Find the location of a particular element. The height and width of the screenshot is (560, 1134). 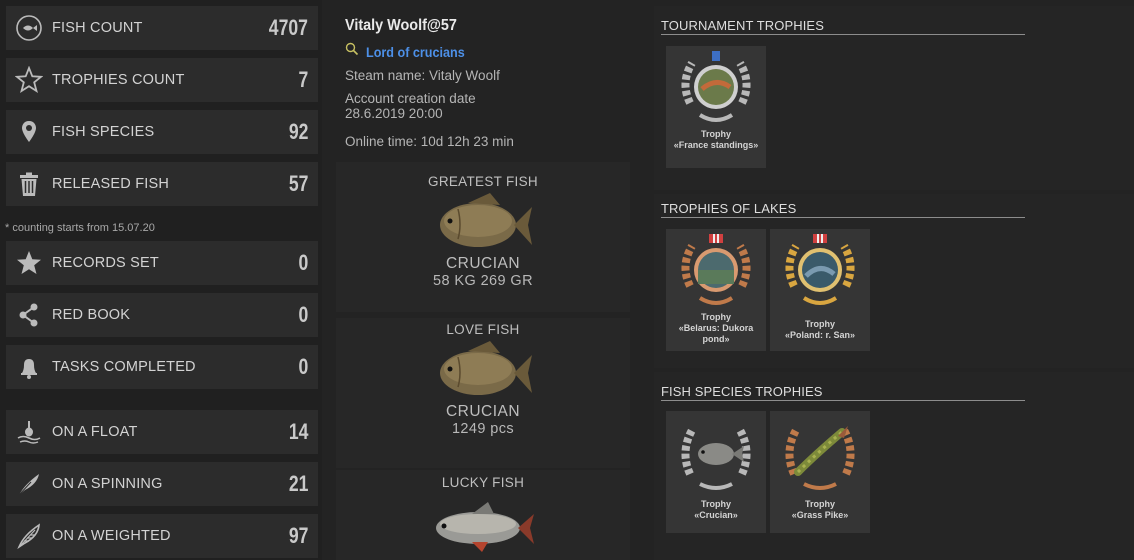

love-fish-count: 1249 pcs is located at coordinates (483, 429).